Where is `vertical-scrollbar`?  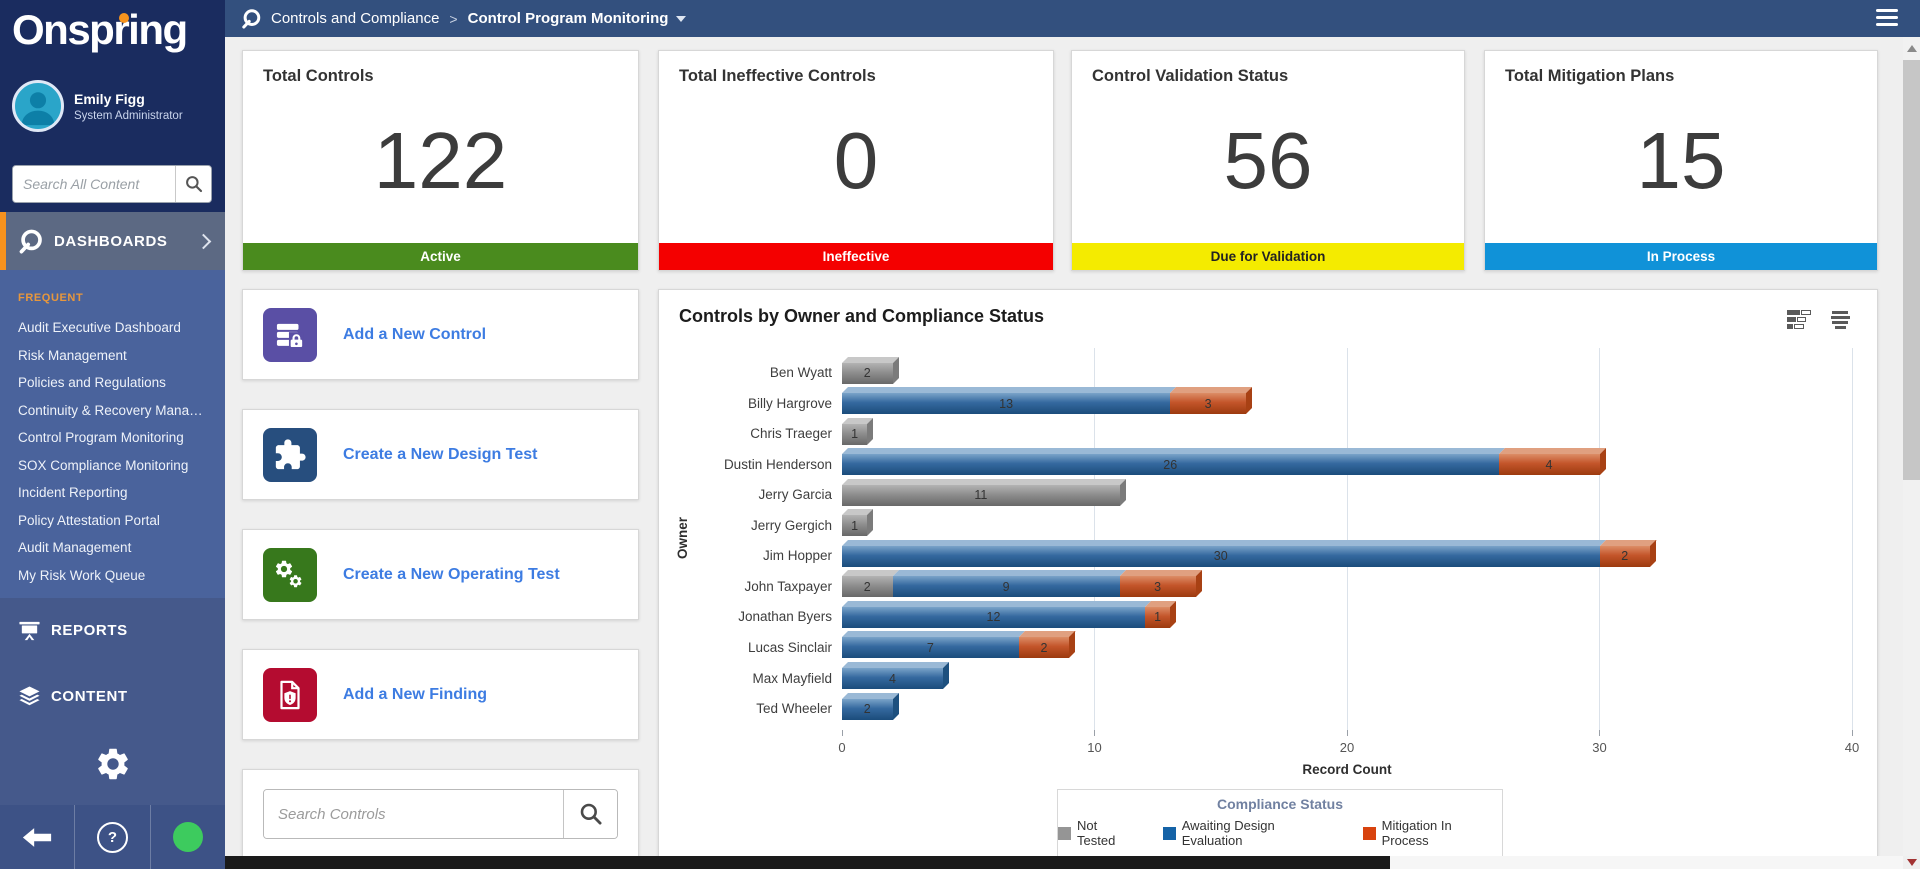 vertical-scrollbar is located at coordinates (1911, 446).